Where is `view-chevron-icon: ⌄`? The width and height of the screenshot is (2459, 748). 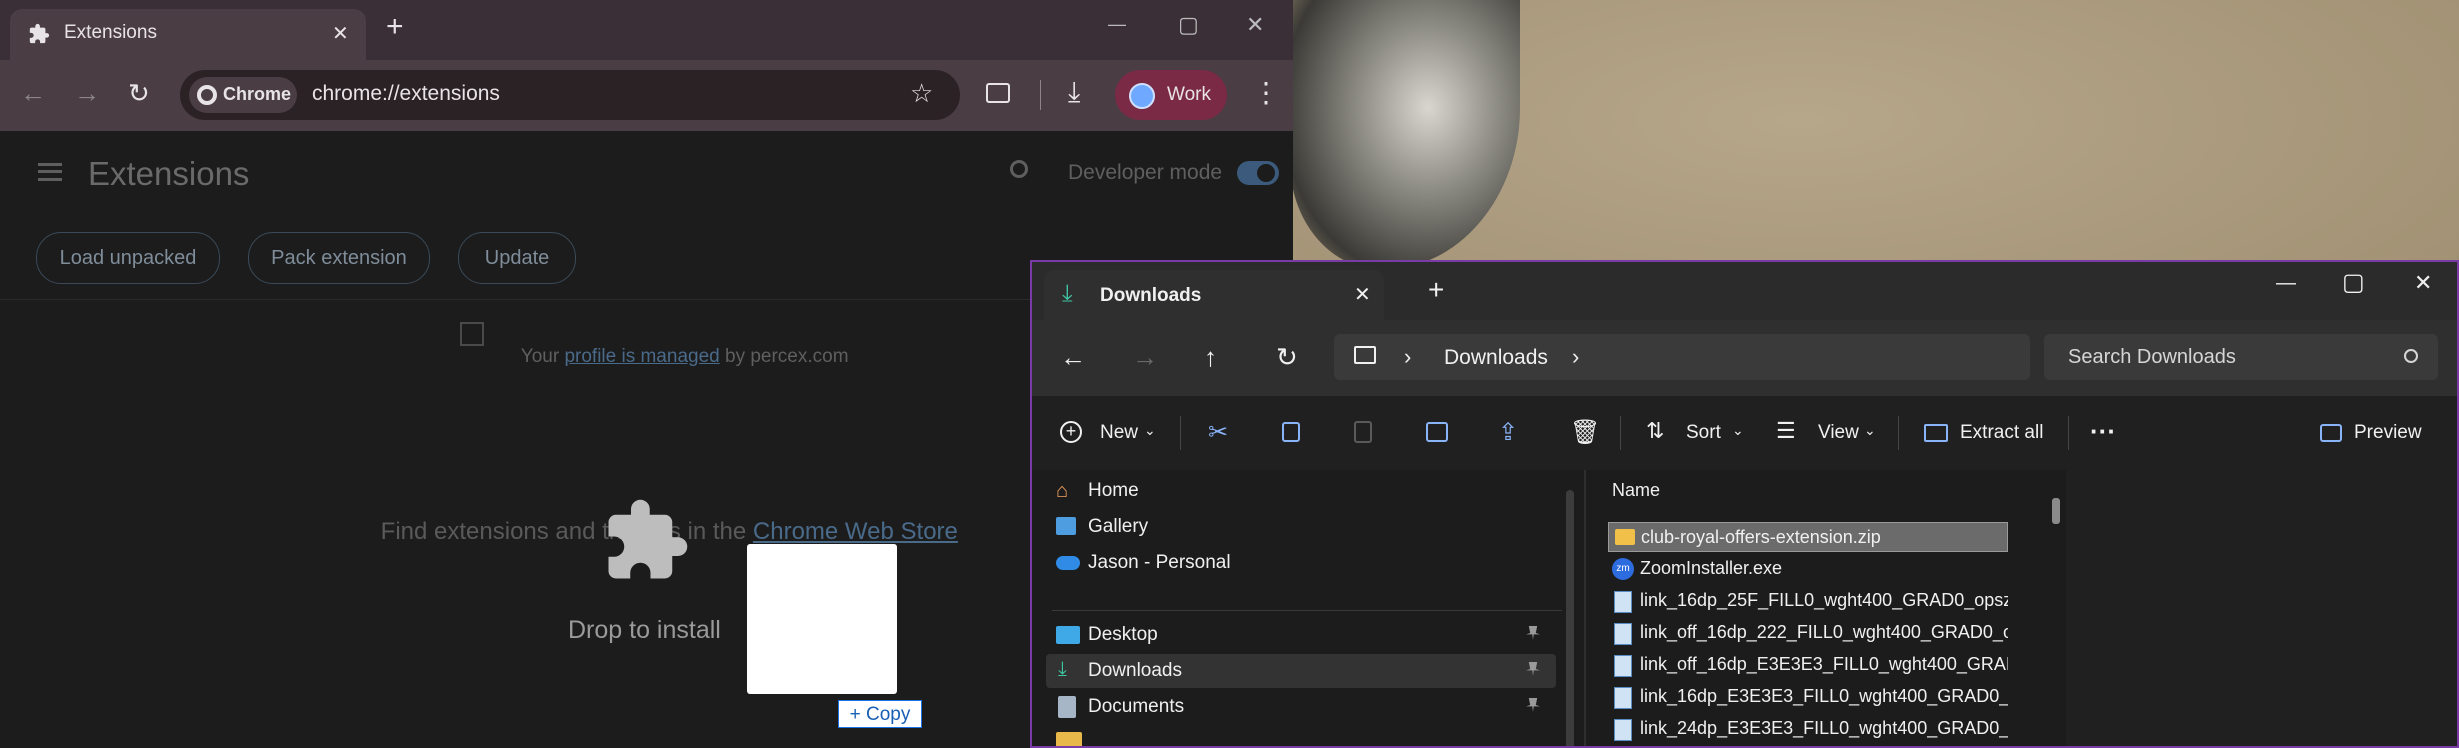 view-chevron-icon: ⌄ is located at coordinates (1870, 430).